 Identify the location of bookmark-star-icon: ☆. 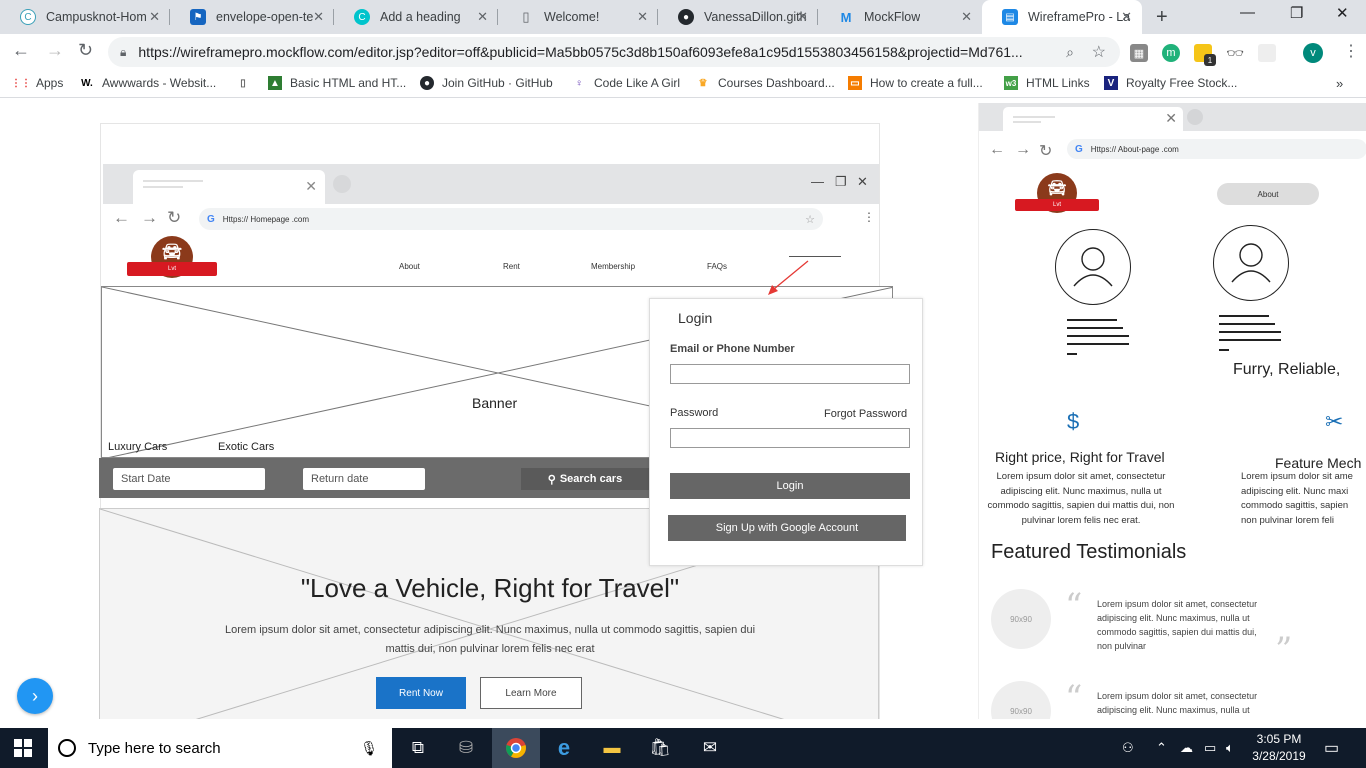
(1099, 52).